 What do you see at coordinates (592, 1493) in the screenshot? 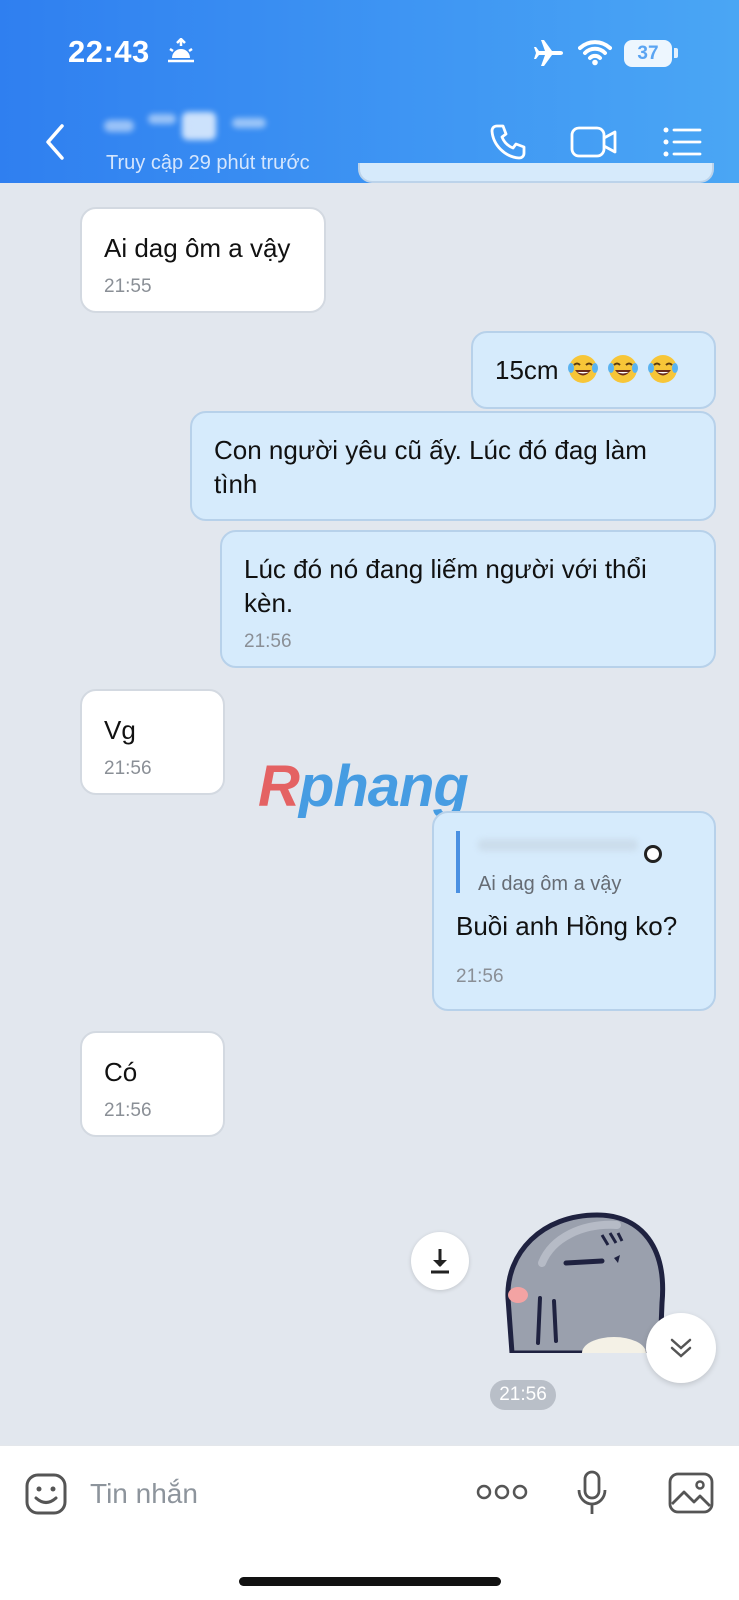
I see `microphone-icon` at bounding box center [592, 1493].